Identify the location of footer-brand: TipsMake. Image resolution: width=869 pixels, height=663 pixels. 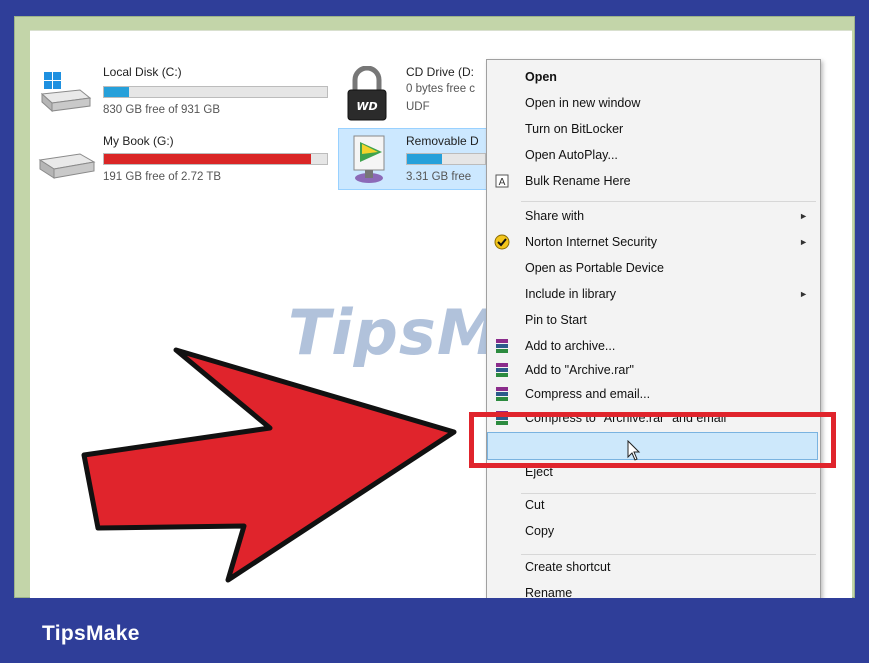
(91, 633).